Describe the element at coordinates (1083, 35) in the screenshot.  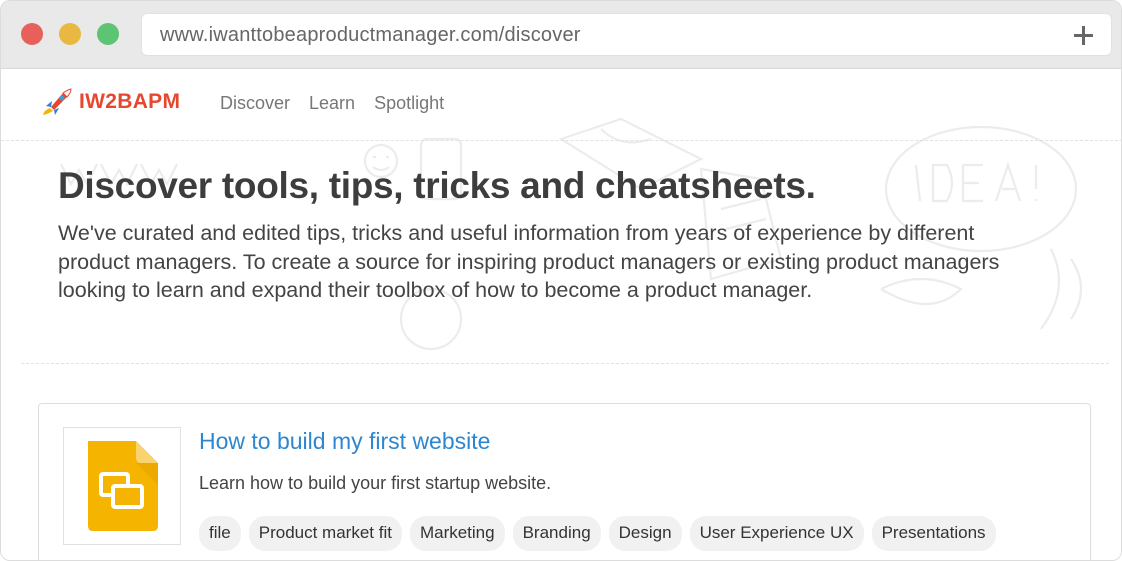
I see `plus-icon` at that location.